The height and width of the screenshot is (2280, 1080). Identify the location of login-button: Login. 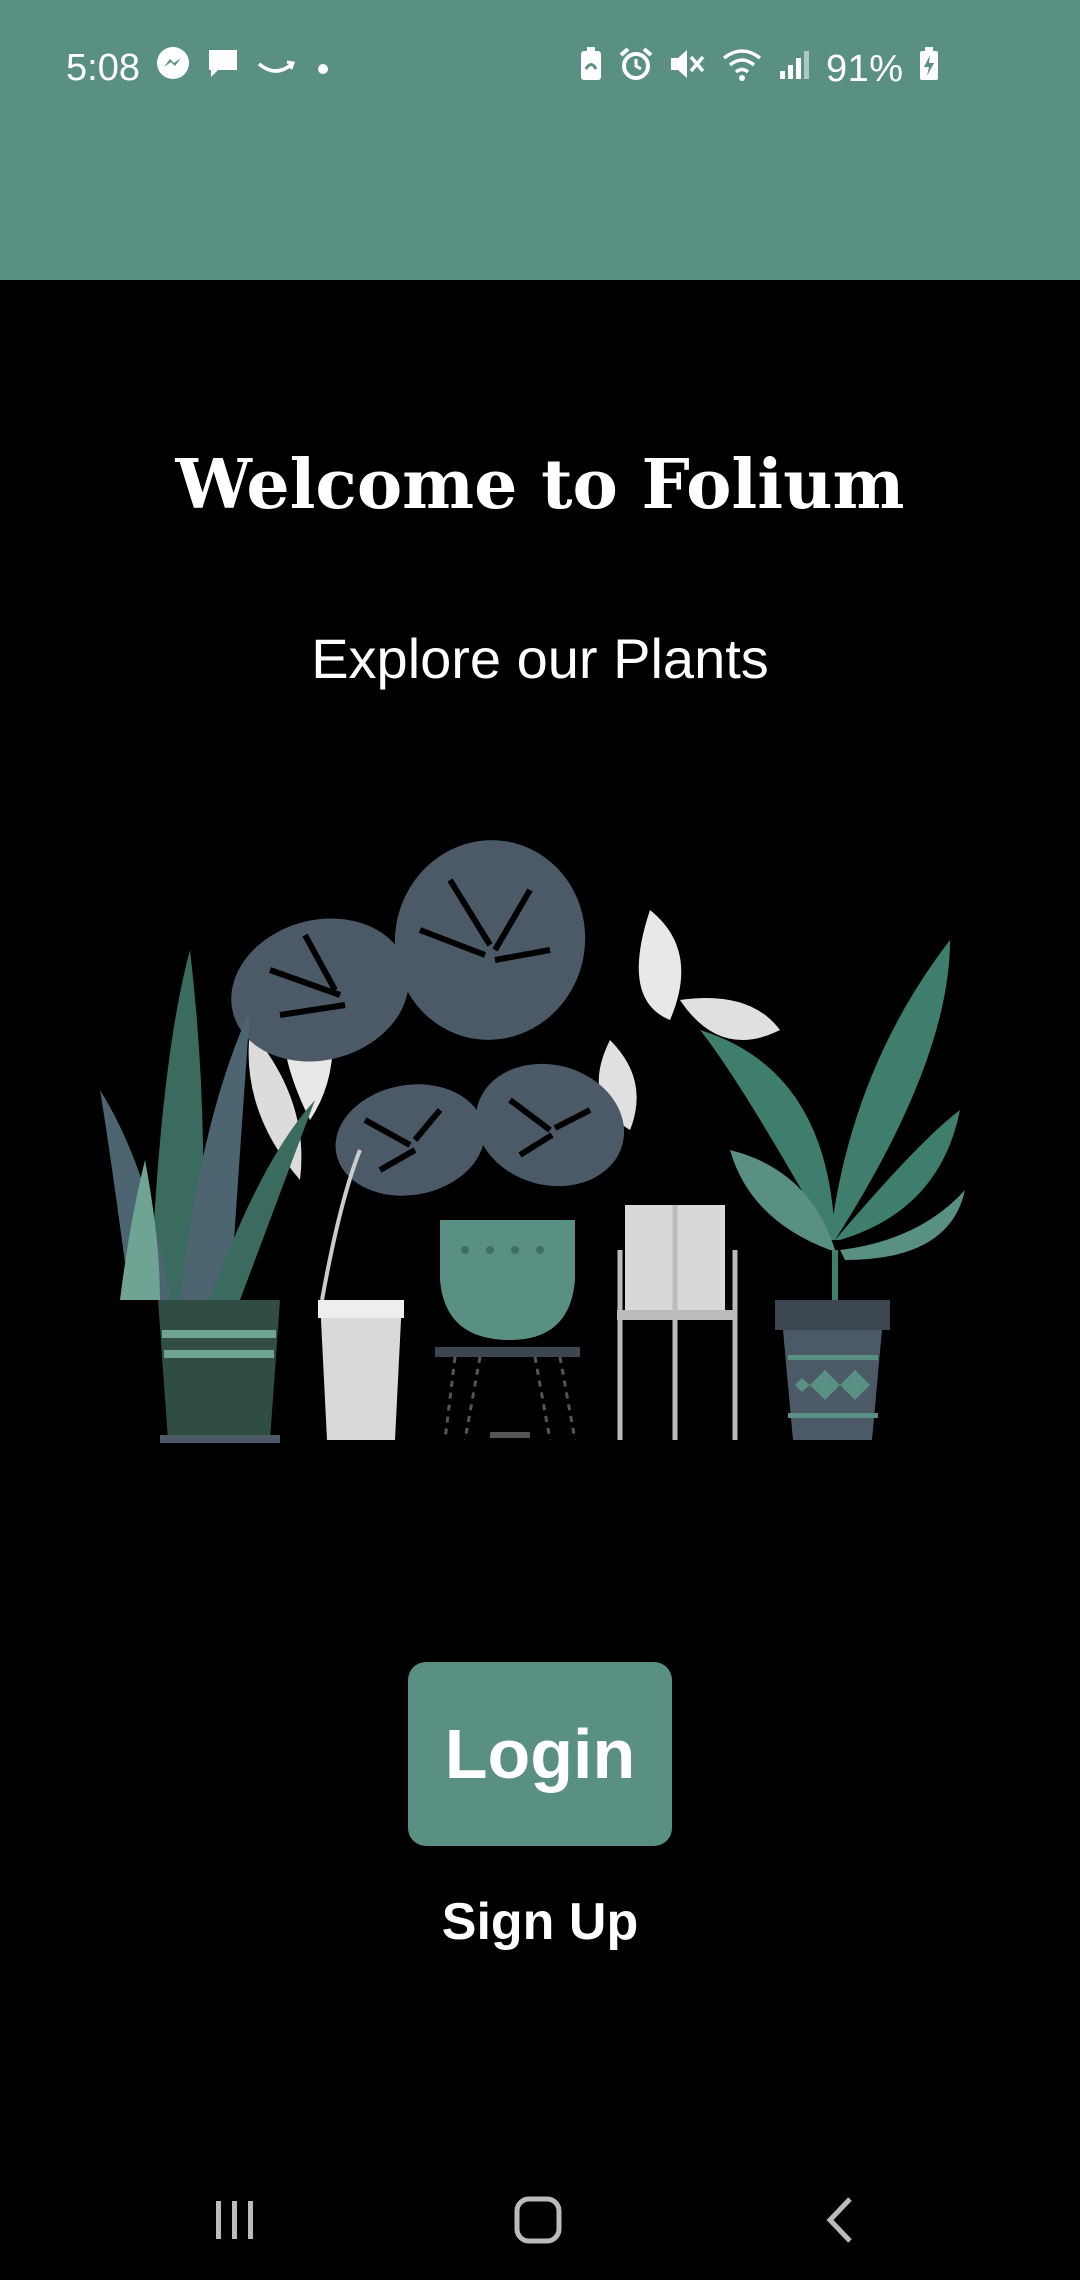
(540, 1754).